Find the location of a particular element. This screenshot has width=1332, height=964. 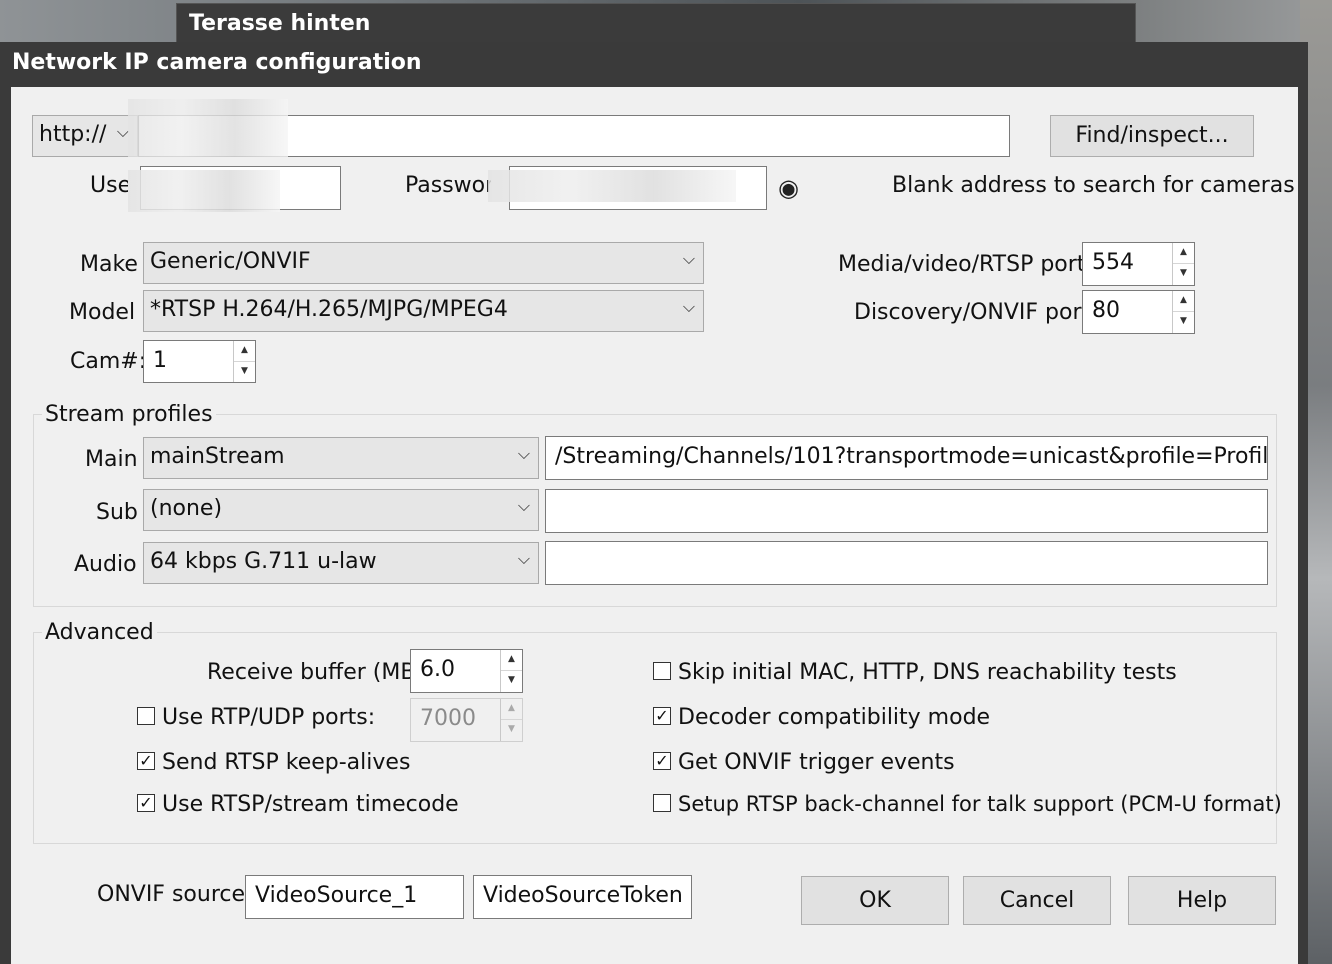

scheme-value: http:// is located at coordinates (73, 134).